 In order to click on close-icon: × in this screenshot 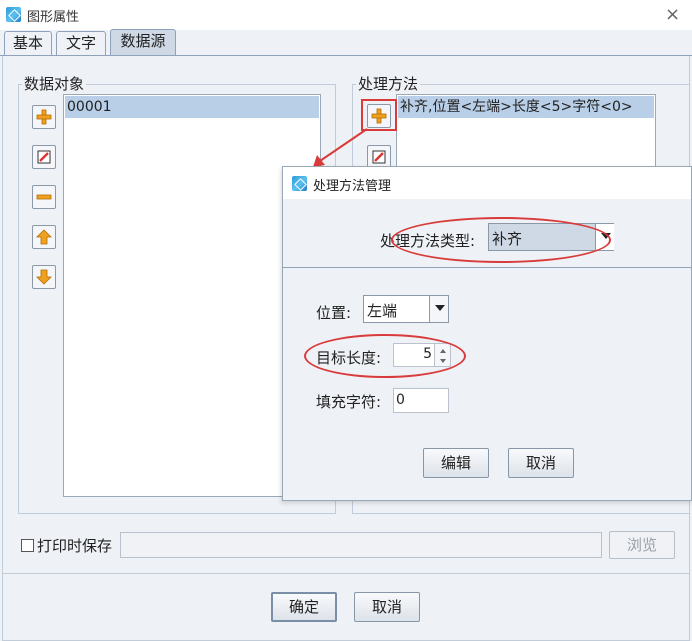, I will do `click(672, 14)`.